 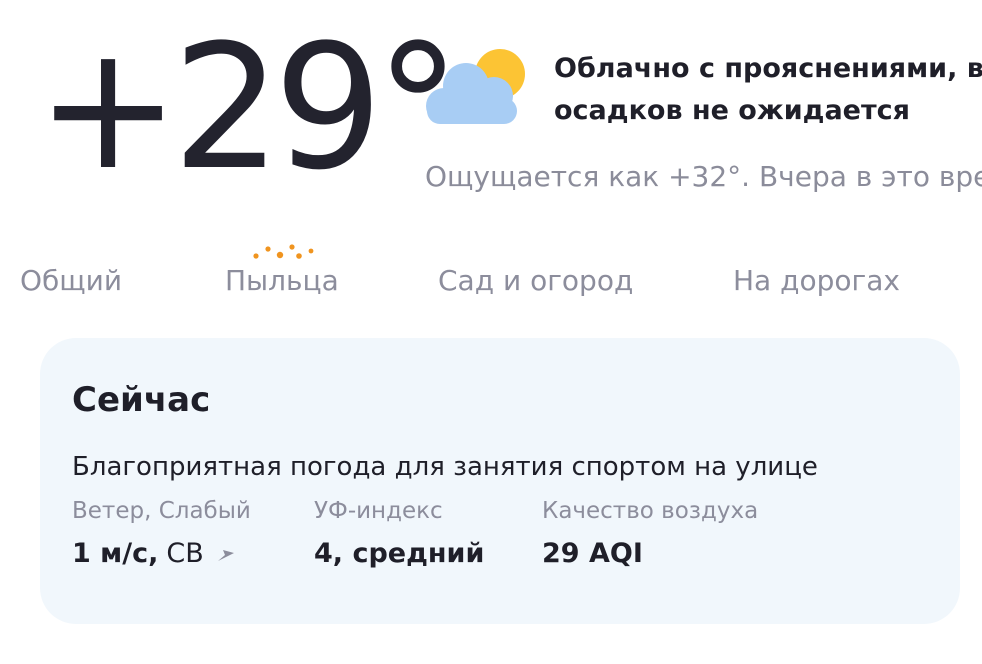 I want to click on forecast-tabs: Общий Пыльца Сад и огород На дорогах, so click(x=501, y=270).